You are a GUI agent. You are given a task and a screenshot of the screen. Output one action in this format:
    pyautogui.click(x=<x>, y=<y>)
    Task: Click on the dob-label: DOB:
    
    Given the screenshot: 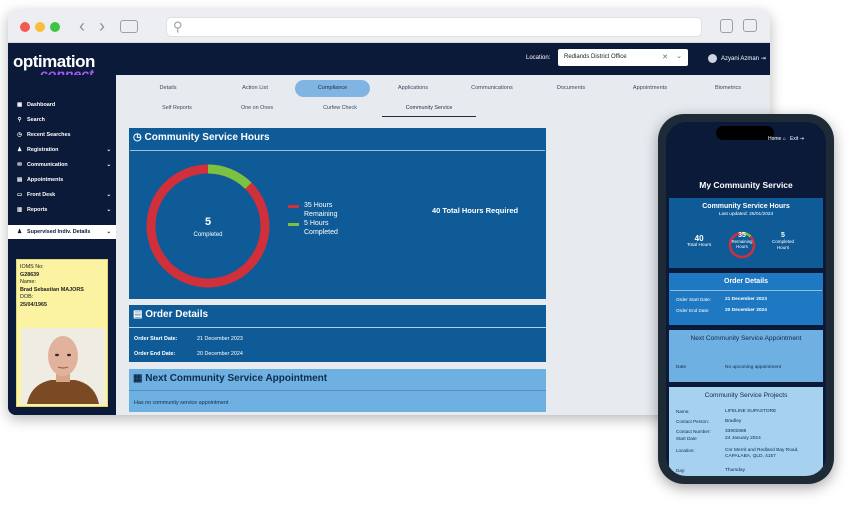 What is the action you would take?
    pyautogui.click(x=27, y=297)
    